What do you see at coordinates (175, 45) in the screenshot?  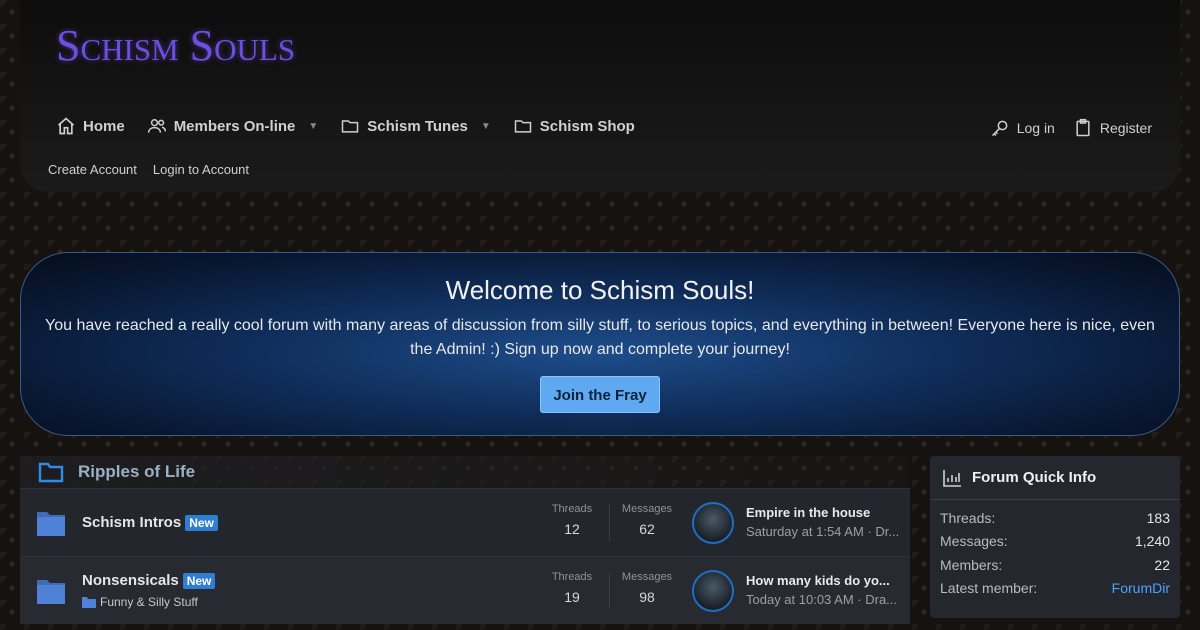 I see `site-logo: Schism Souls` at bounding box center [175, 45].